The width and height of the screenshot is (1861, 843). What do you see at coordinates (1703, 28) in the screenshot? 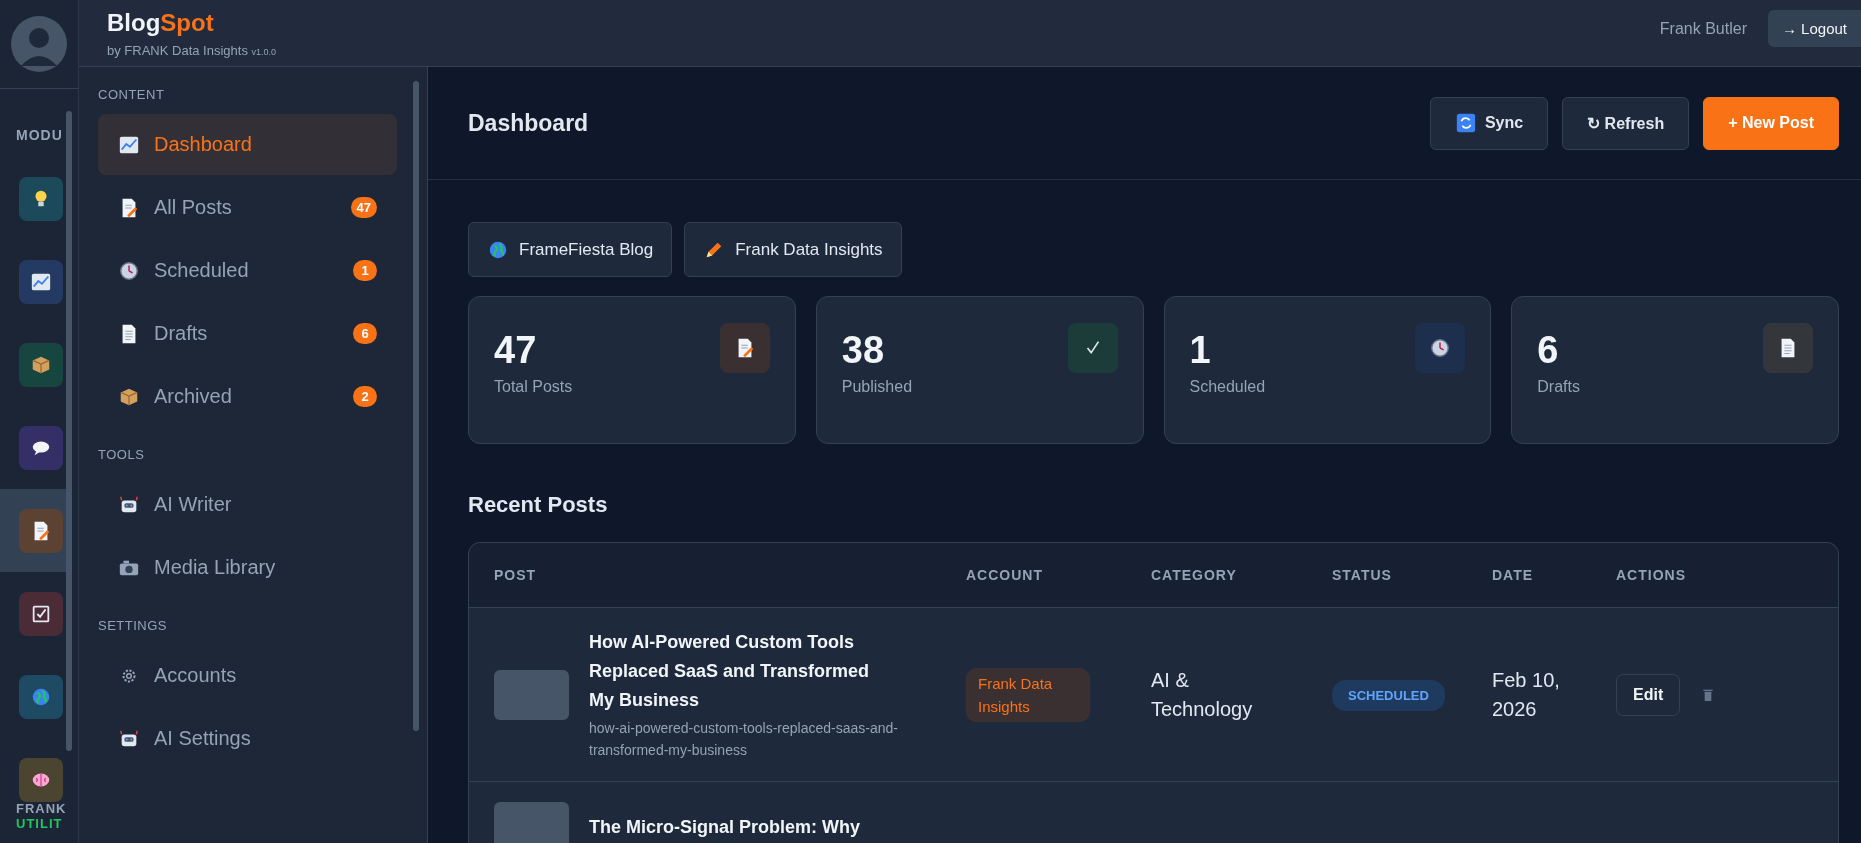
I see `user-name: Frank Butler` at bounding box center [1703, 28].